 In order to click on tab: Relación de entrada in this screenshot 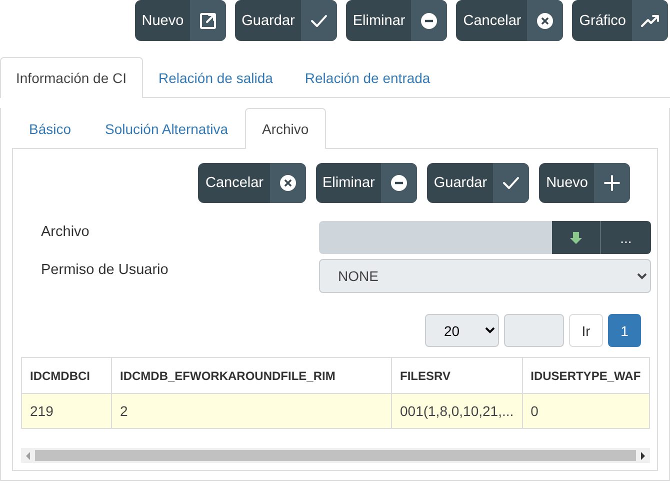, I will do `click(367, 77)`.